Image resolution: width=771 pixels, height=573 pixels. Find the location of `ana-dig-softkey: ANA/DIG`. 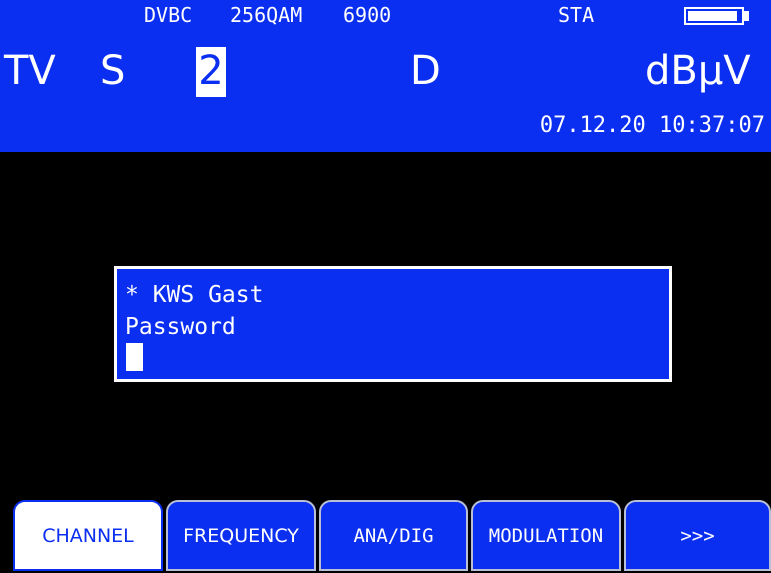

ana-dig-softkey: ANA/DIG is located at coordinates (393, 535).